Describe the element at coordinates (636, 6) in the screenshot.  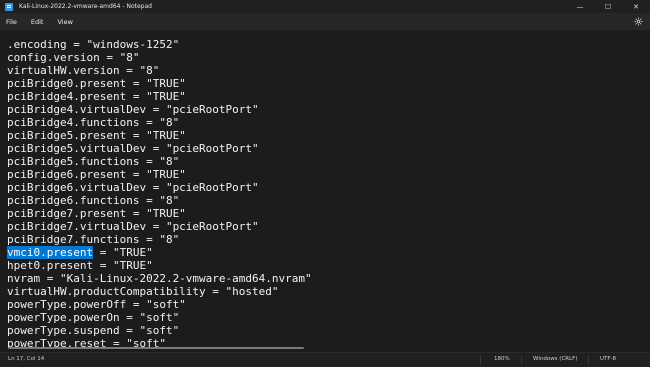
I see `close-button: ✕` at that location.